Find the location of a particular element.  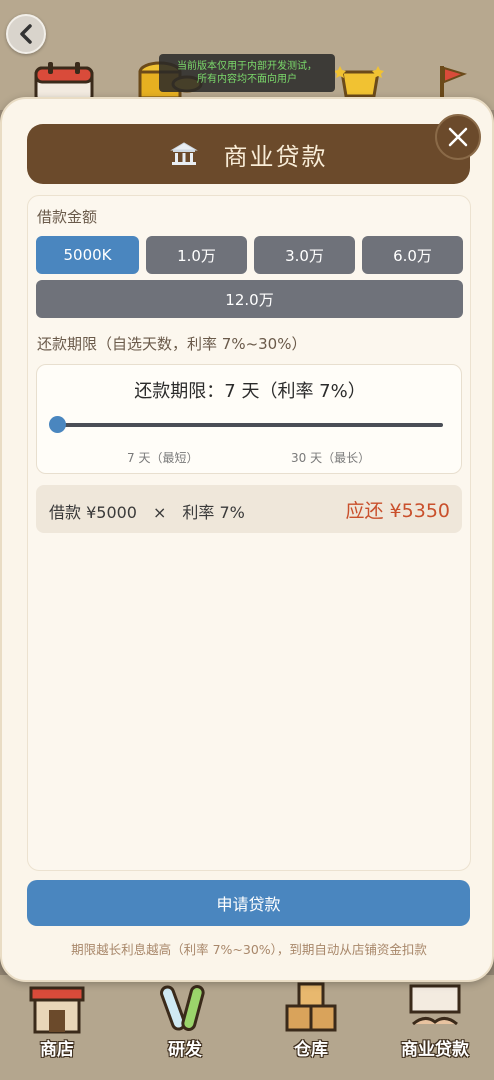

amount-option-1w: 1.0万 is located at coordinates (196, 255).